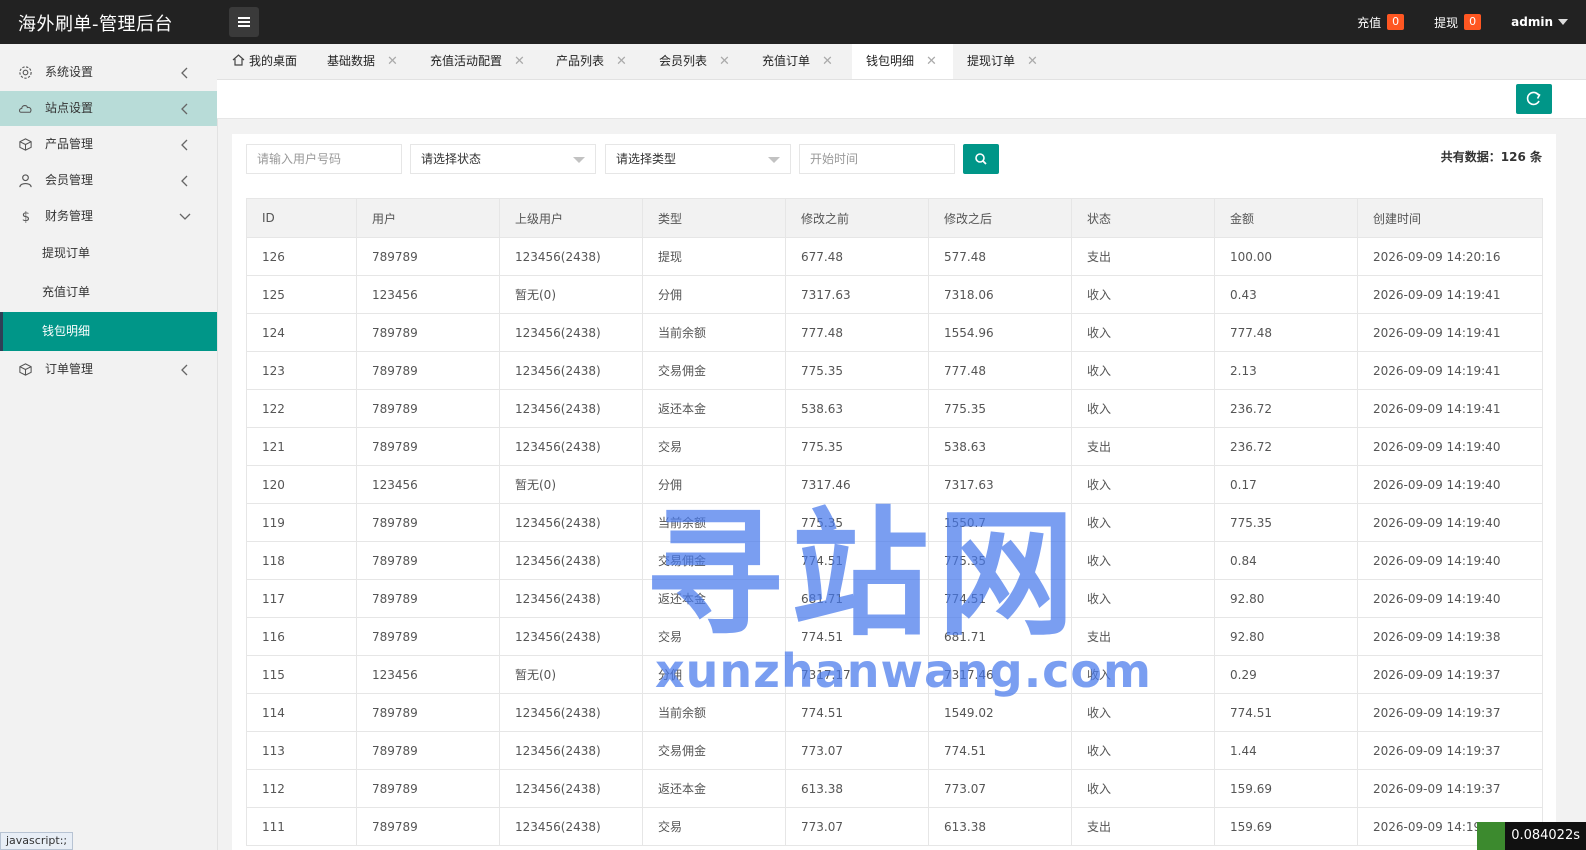 This screenshot has width=1586, height=850. I want to click on tab-recharge-orders: 充值订单 ✕, so click(797, 61).